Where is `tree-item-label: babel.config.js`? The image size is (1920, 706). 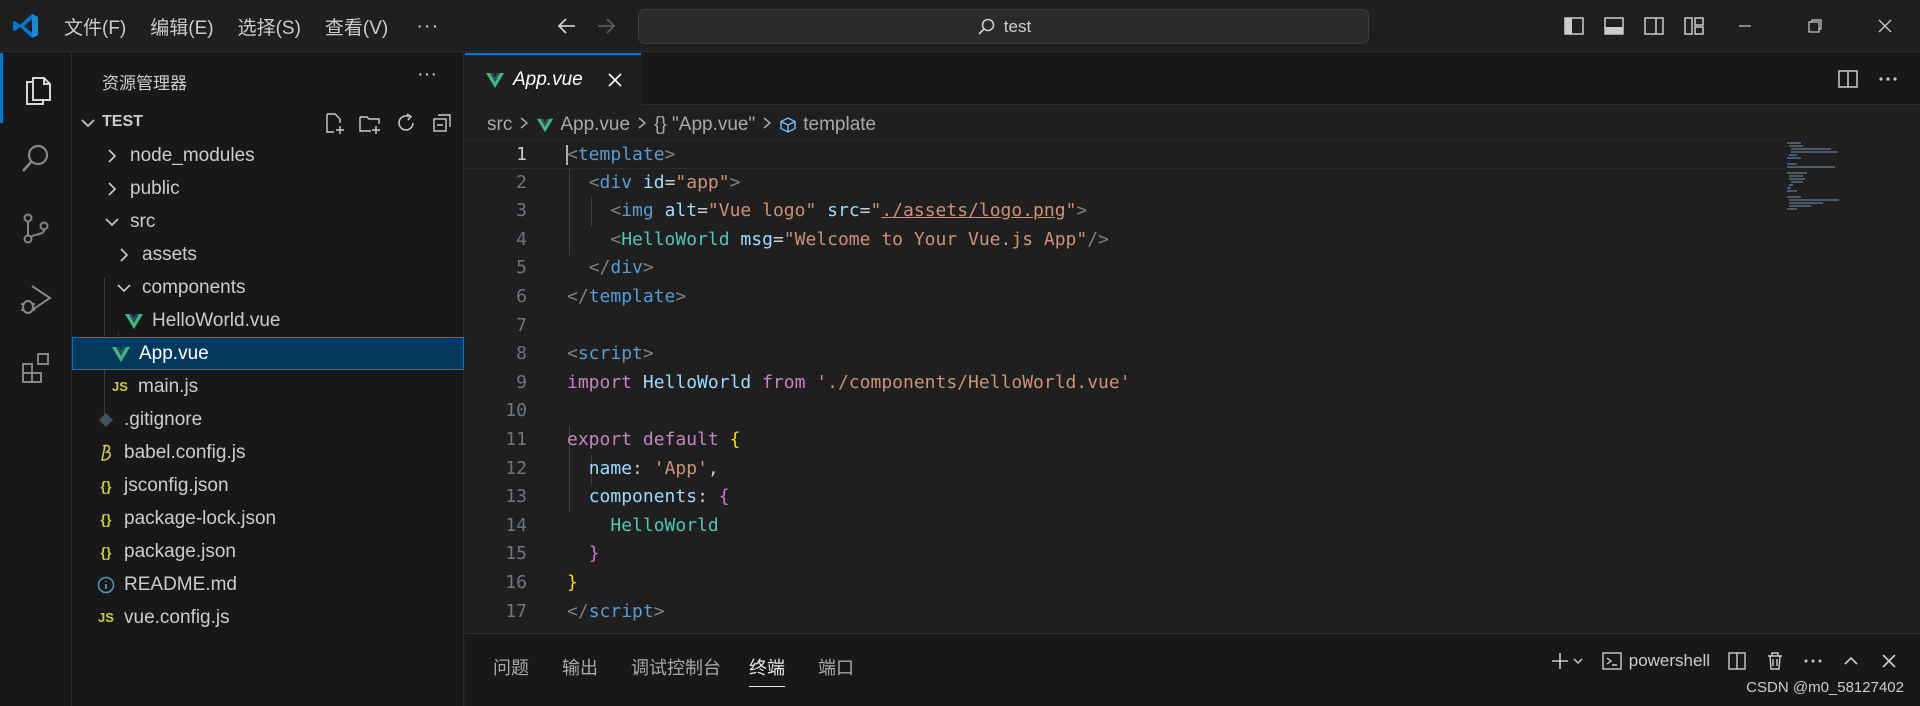 tree-item-label: babel.config.js is located at coordinates (185, 452).